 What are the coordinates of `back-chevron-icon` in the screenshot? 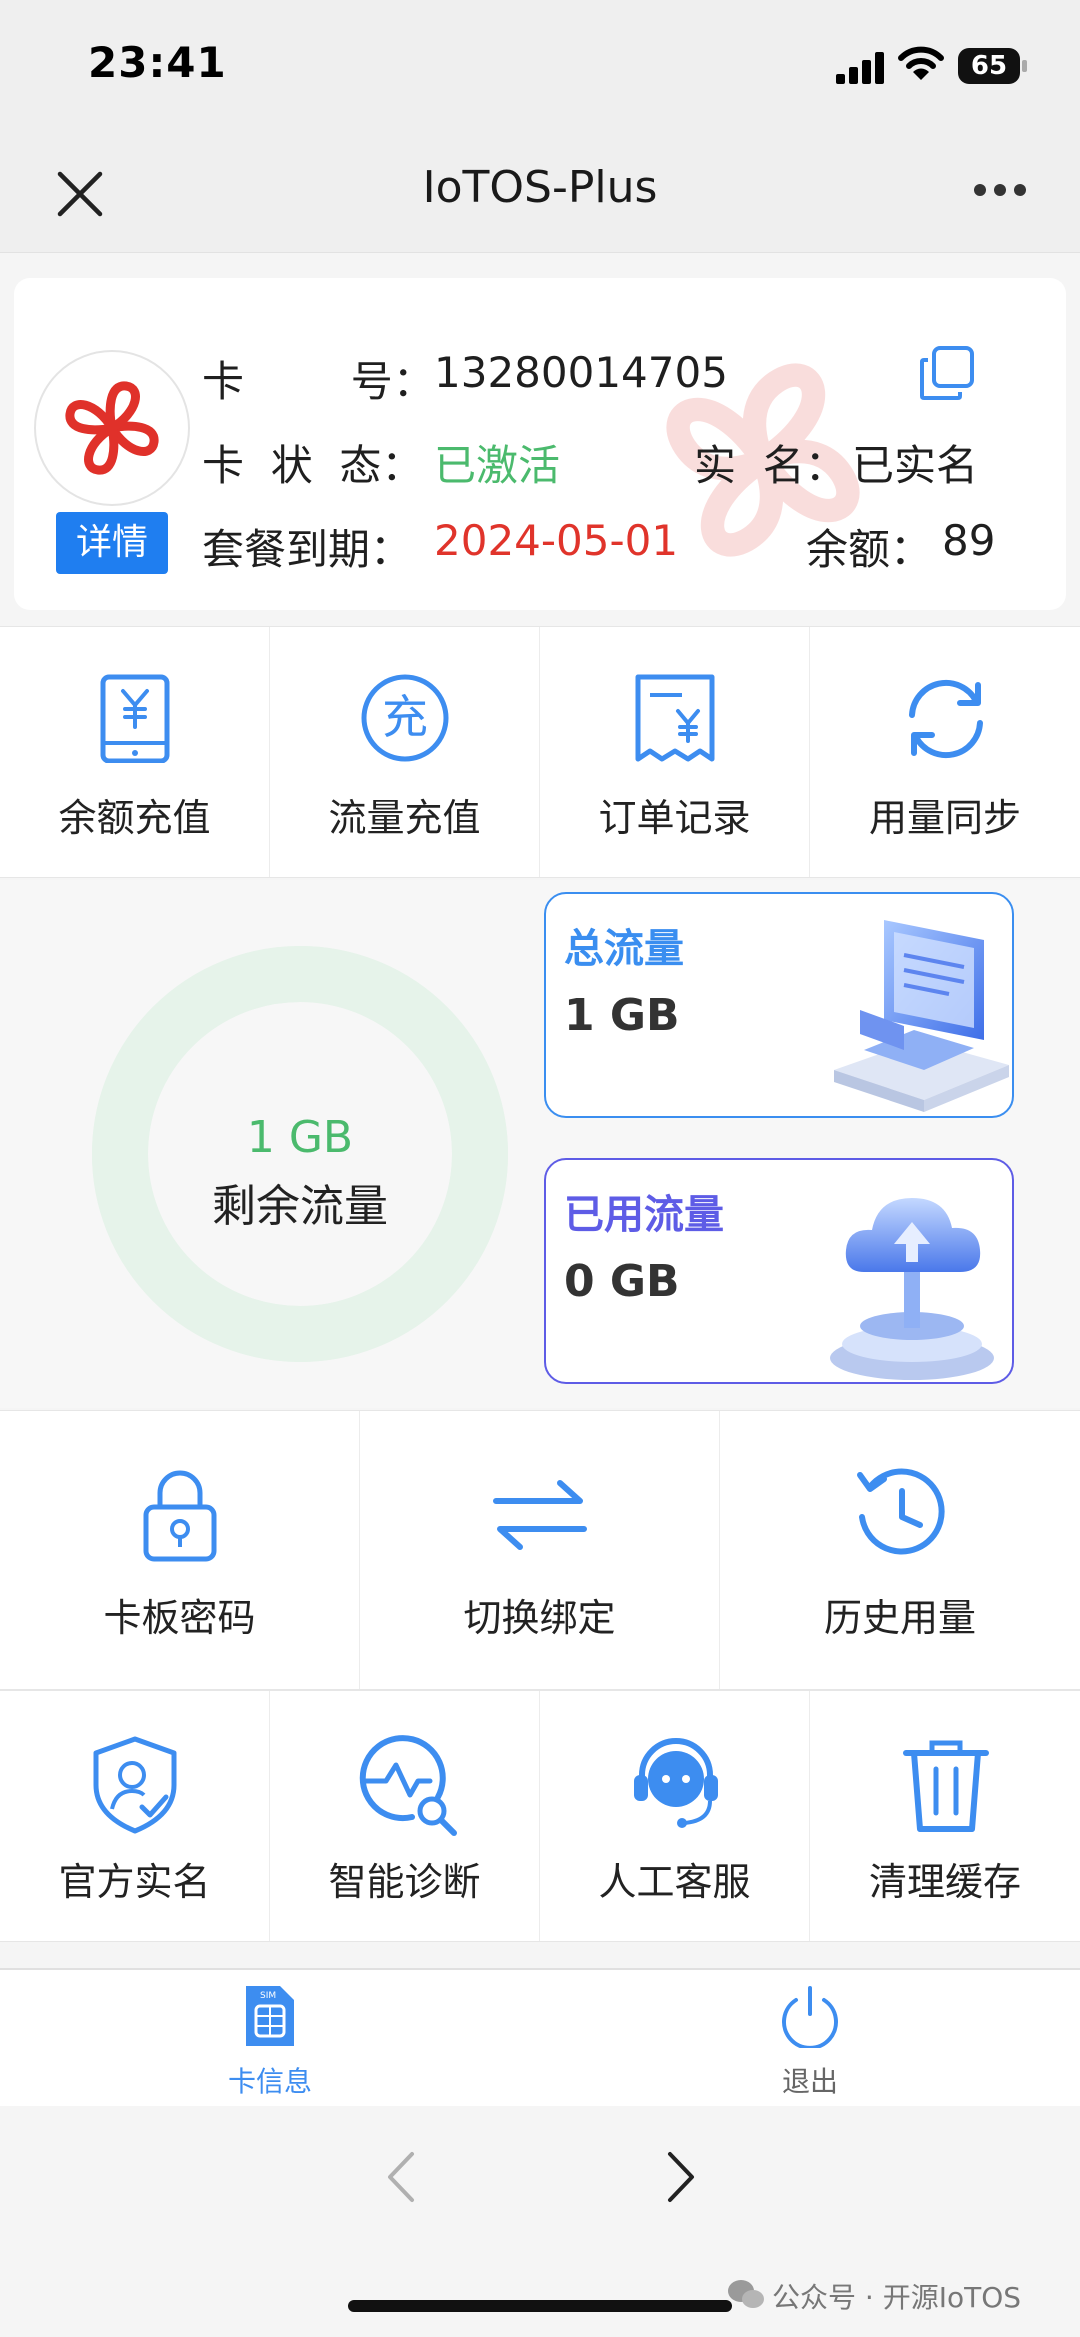 It's located at (401, 2177).